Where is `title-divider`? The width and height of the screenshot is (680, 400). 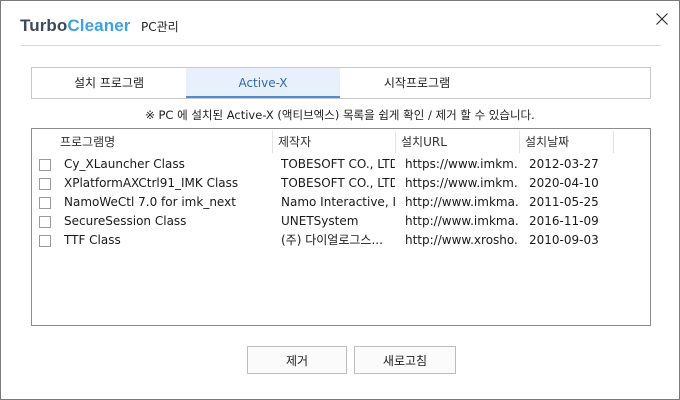 title-divider is located at coordinates (341, 45).